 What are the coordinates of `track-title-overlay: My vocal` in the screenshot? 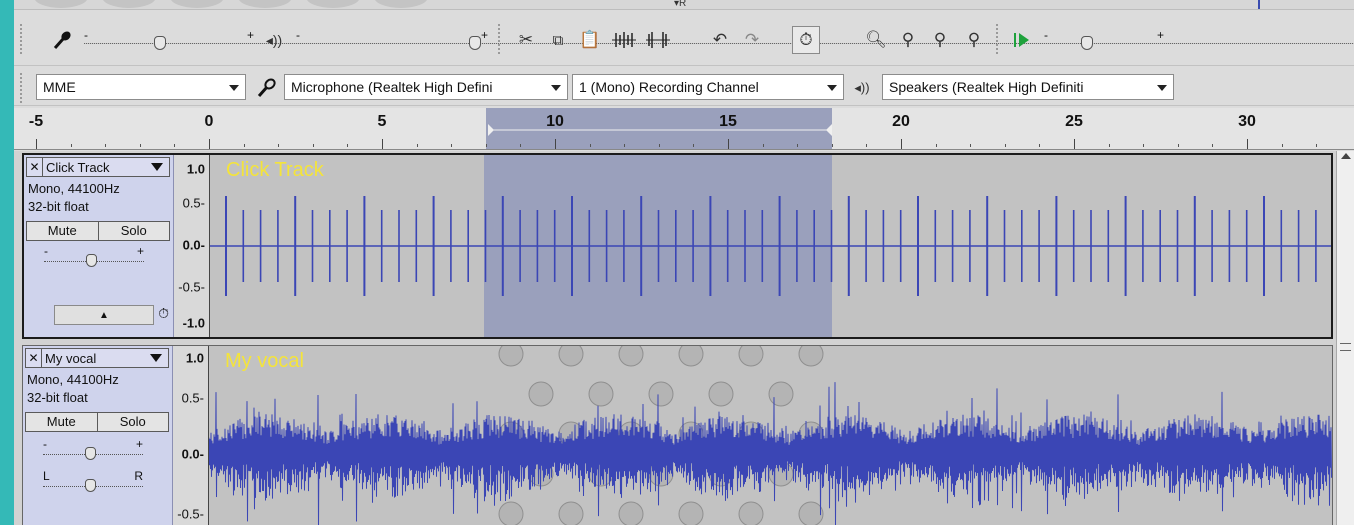 It's located at (264, 361).